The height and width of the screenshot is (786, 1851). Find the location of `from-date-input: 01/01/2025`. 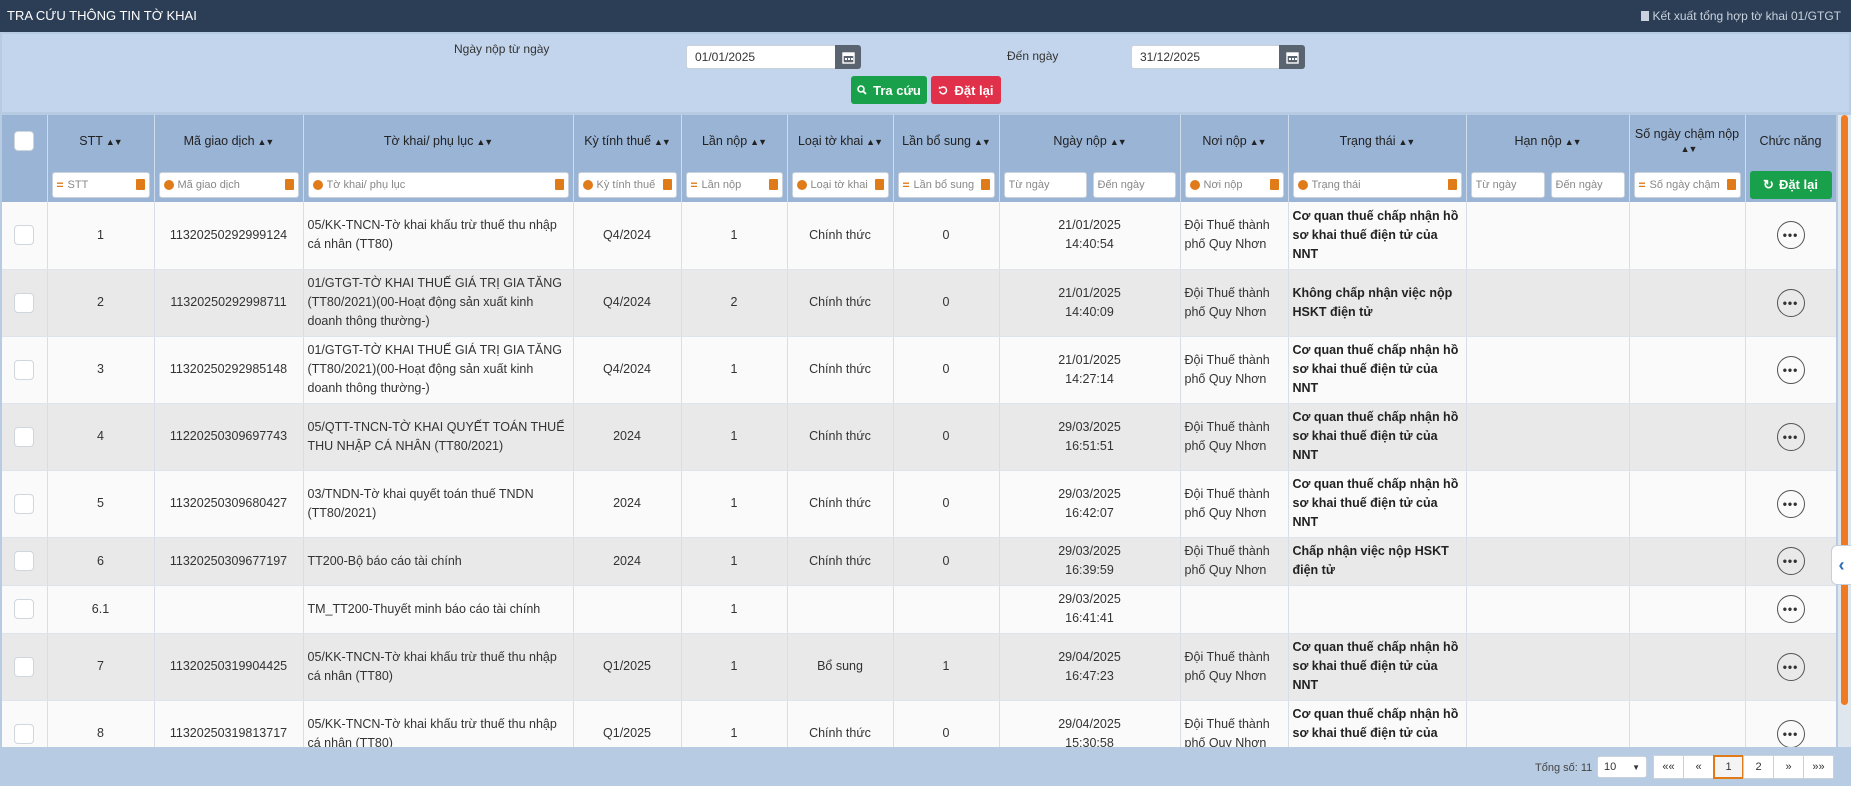

from-date-input: 01/01/2025 is located at coordinates (773, 57).